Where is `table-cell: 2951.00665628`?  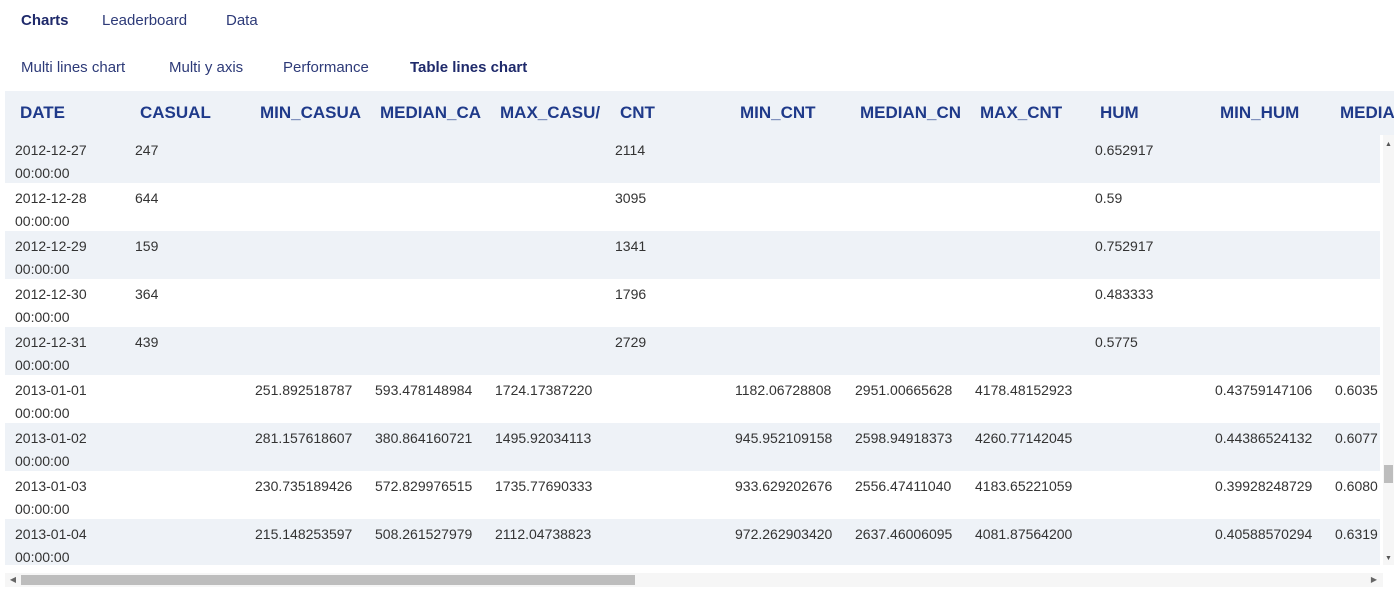 table-cell: 2951.00665628 is located at coordinates (904, 390).